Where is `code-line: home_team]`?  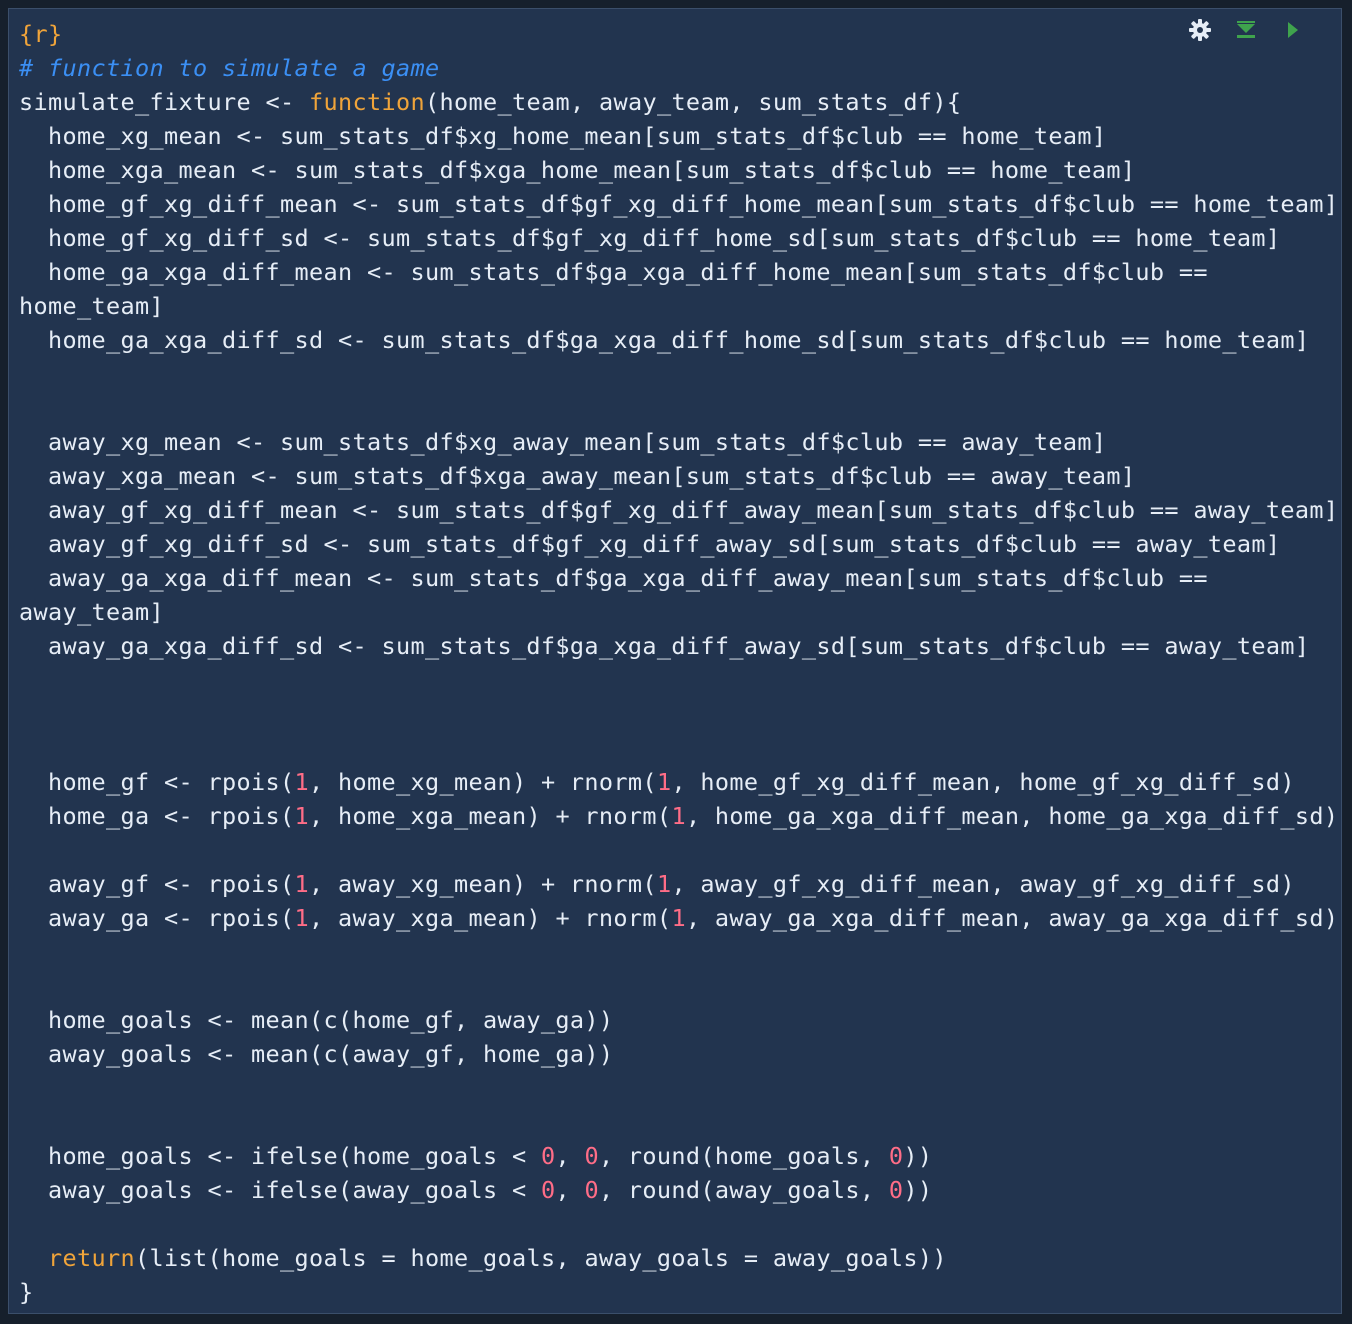 code-line: home_team] is located at coordinates (678, 306).